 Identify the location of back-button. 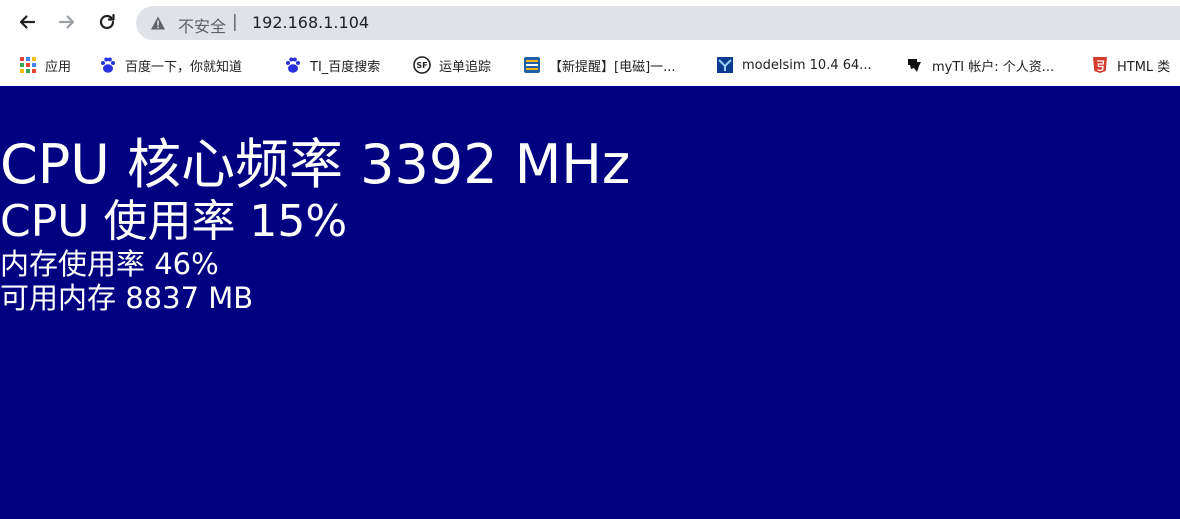
(27, 22).